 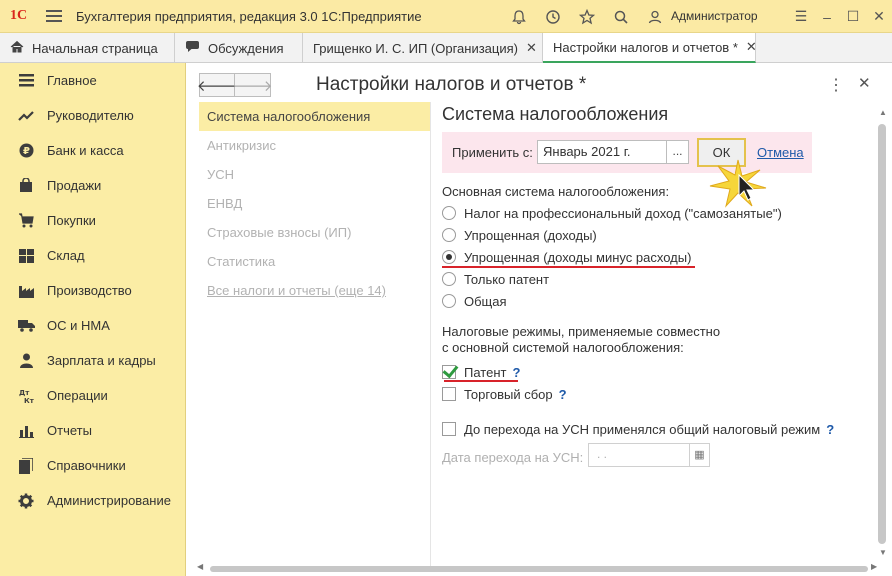 I want to click on chat-icon, so click(x=192, y=48).